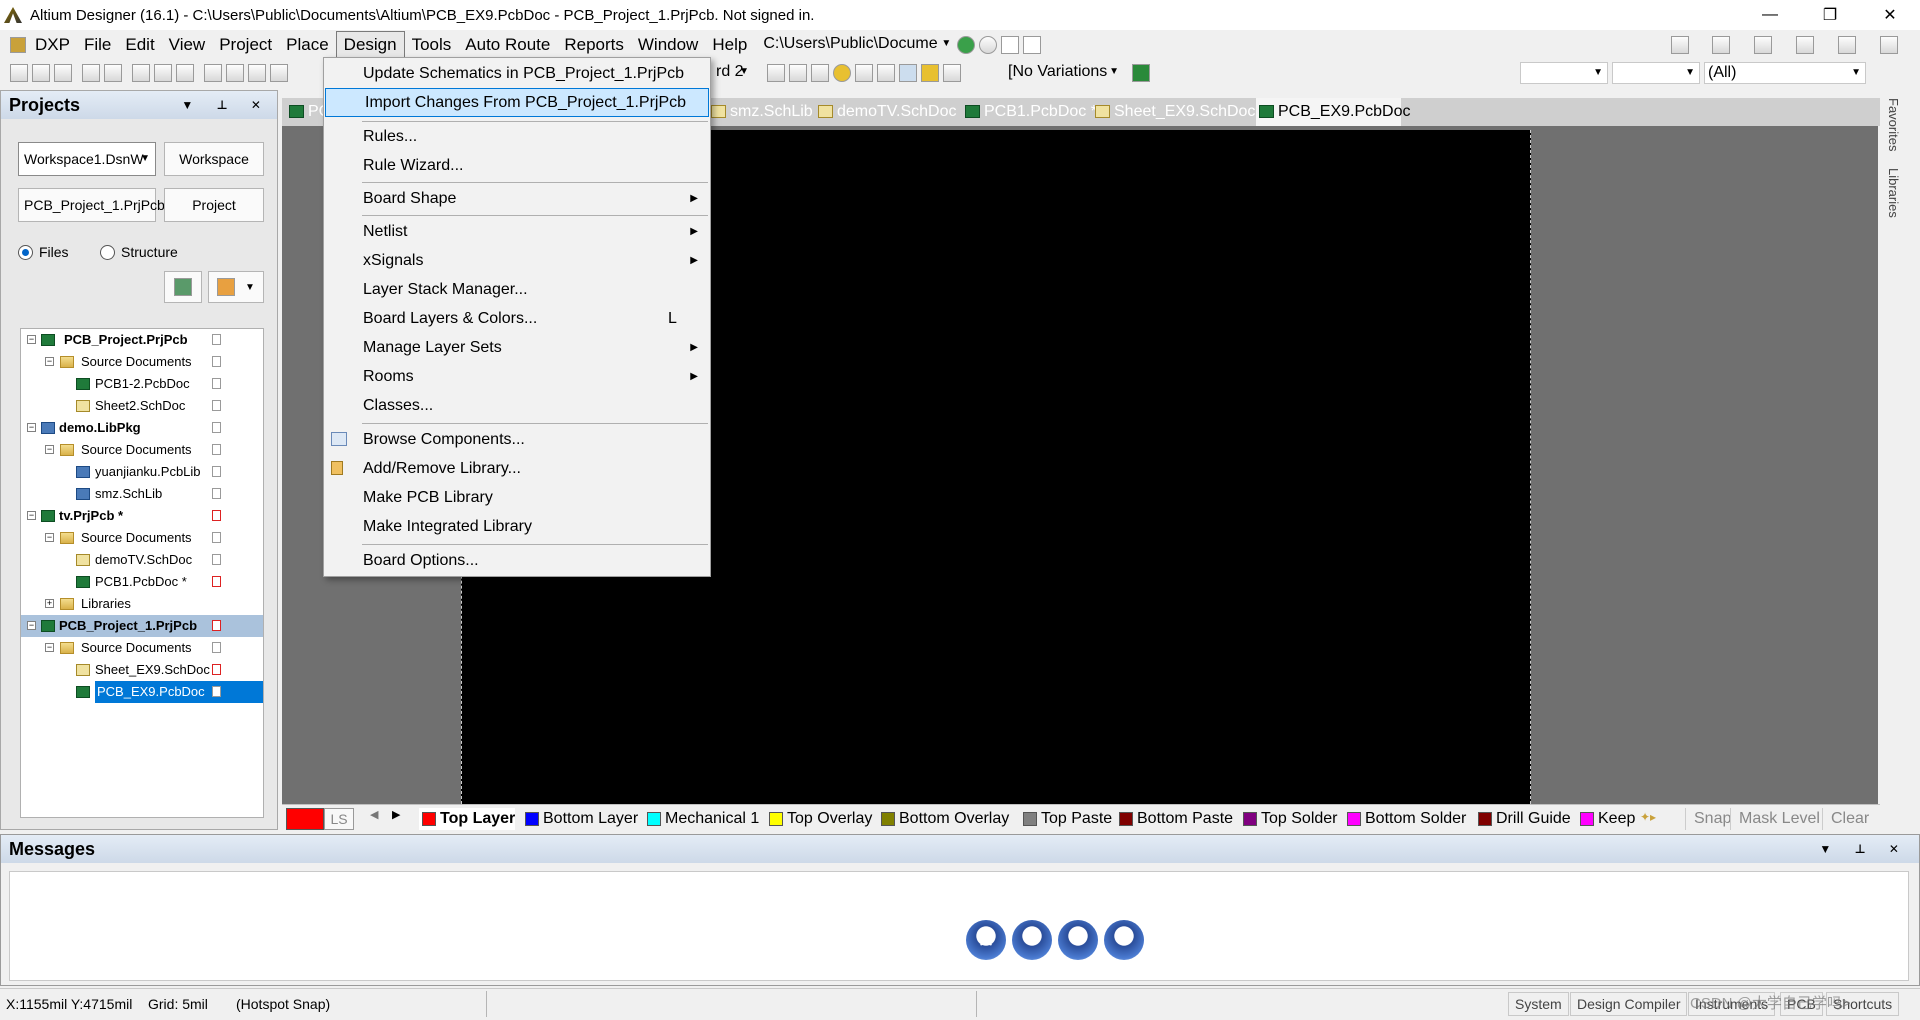 This screenshot has height=1020, width=1920. Describe the element at coordinates (1564, 73) in the screenshot. I see `filter-combo-1: ▼` at that location.